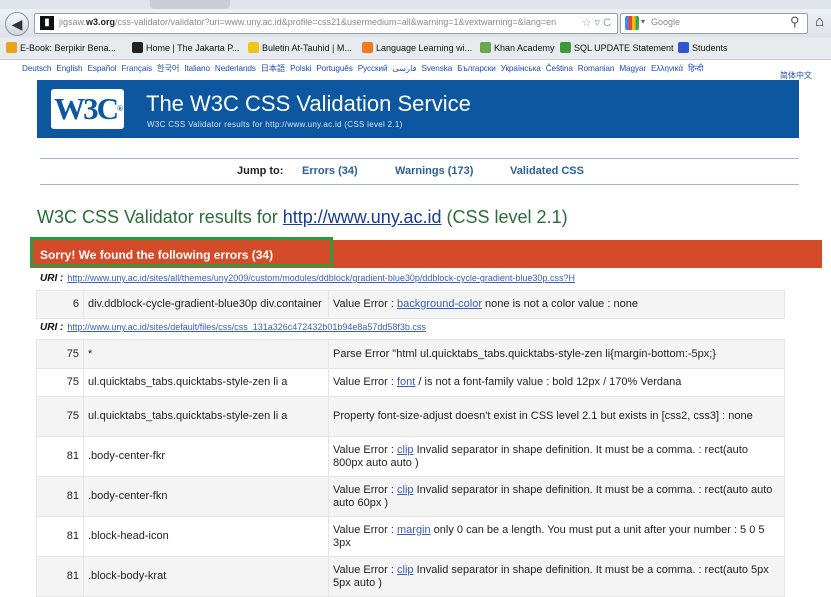  Describe the element at coordinates (168, 68) in the screenshot. I see `lang-link: 한국어` at that location.